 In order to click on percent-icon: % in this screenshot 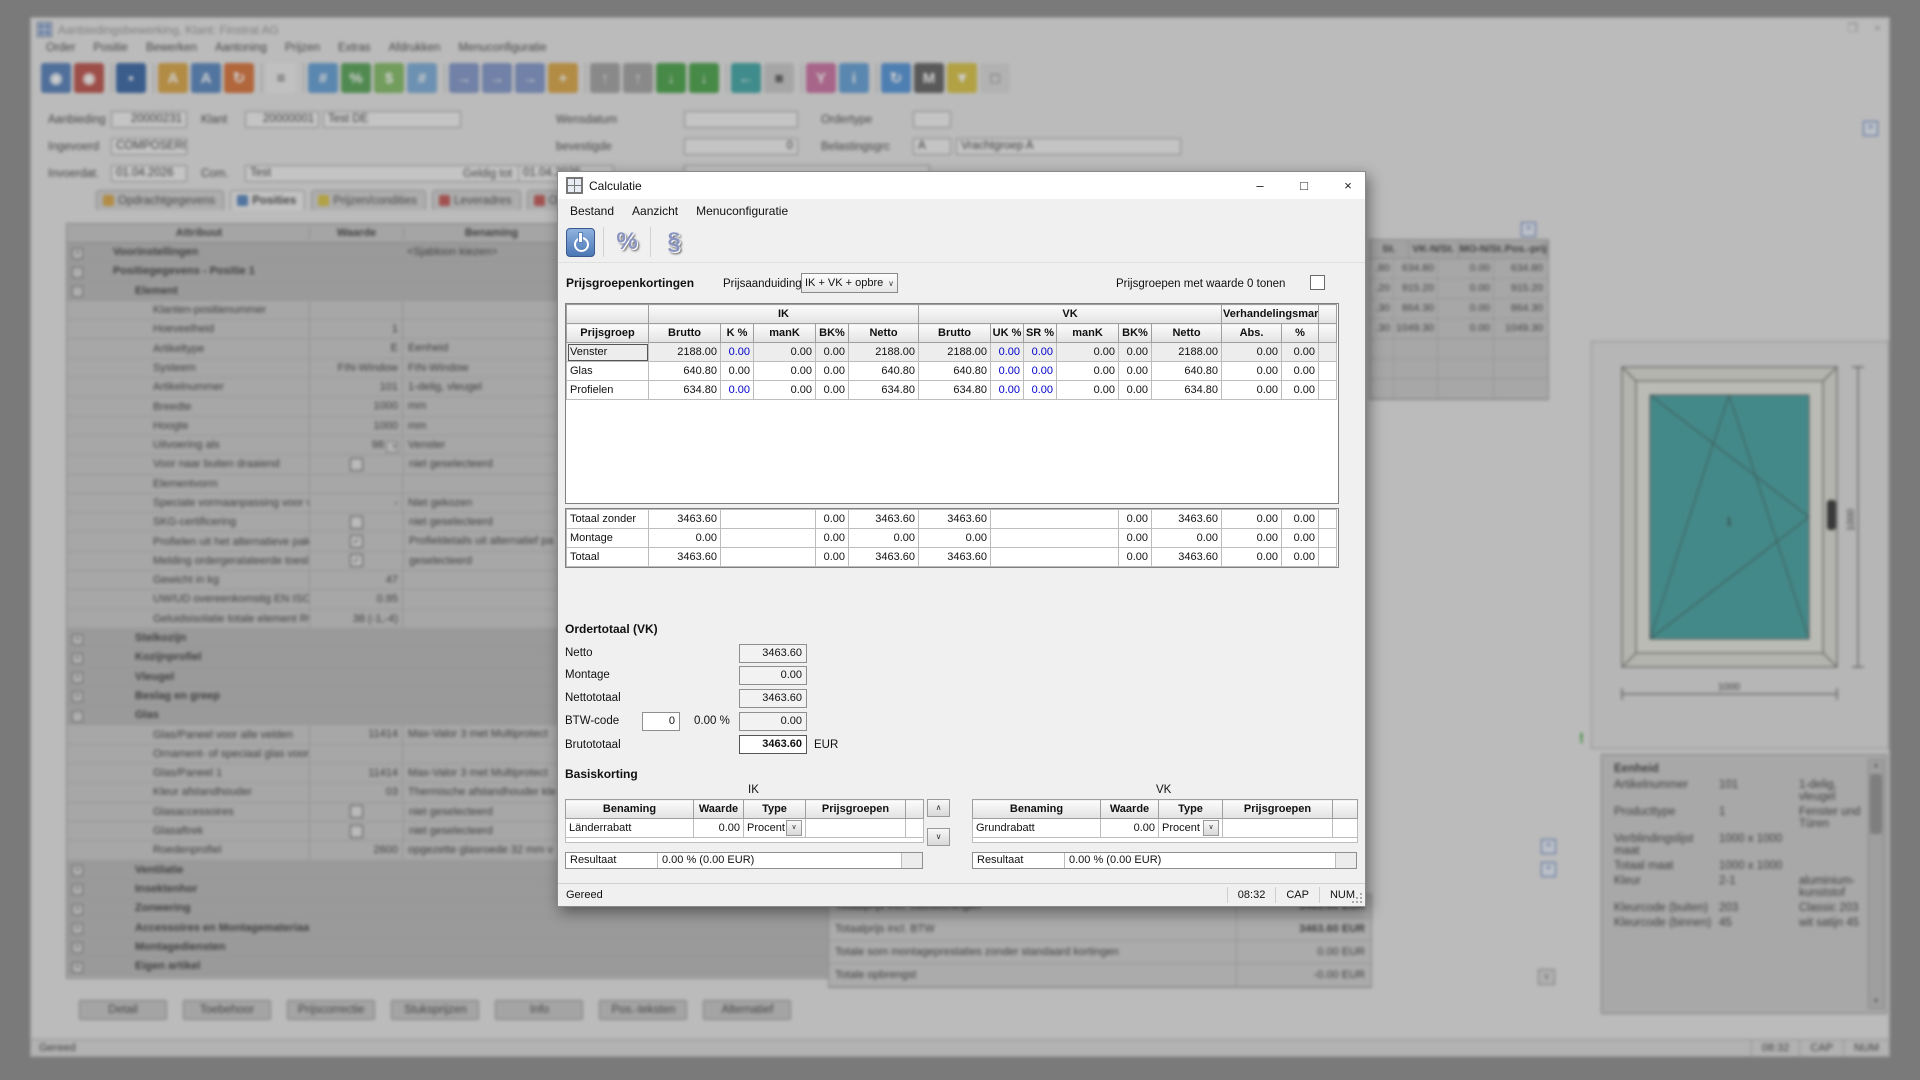, I will do `click(627, 242)`.